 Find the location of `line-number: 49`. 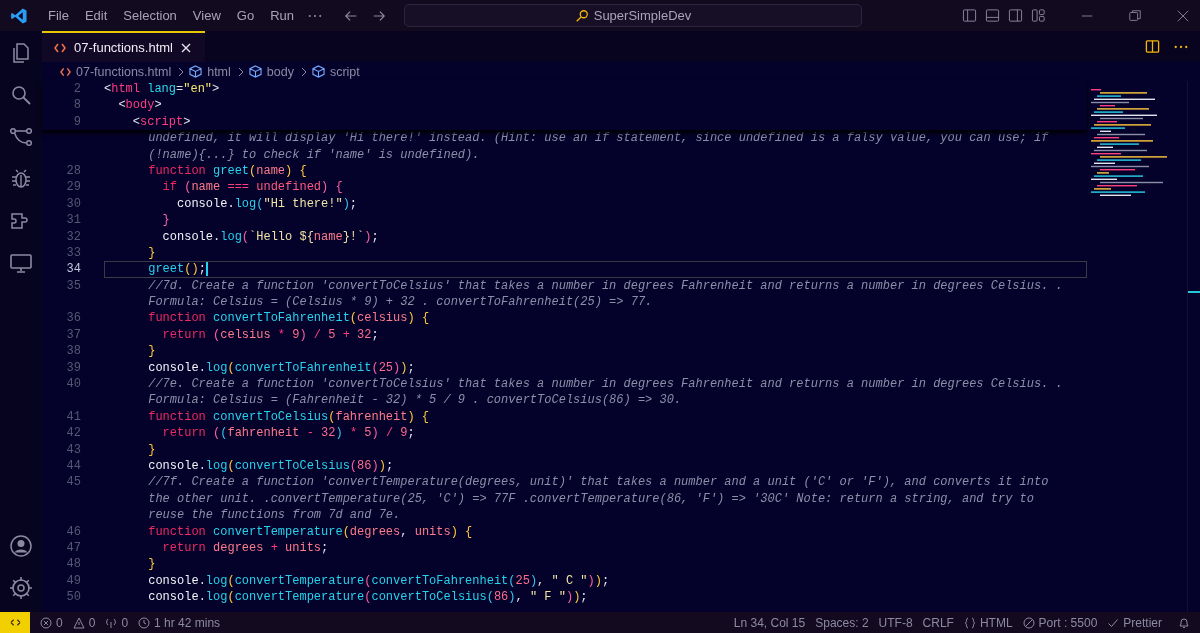

line-number: 49 is located at coordinates (73, 581).